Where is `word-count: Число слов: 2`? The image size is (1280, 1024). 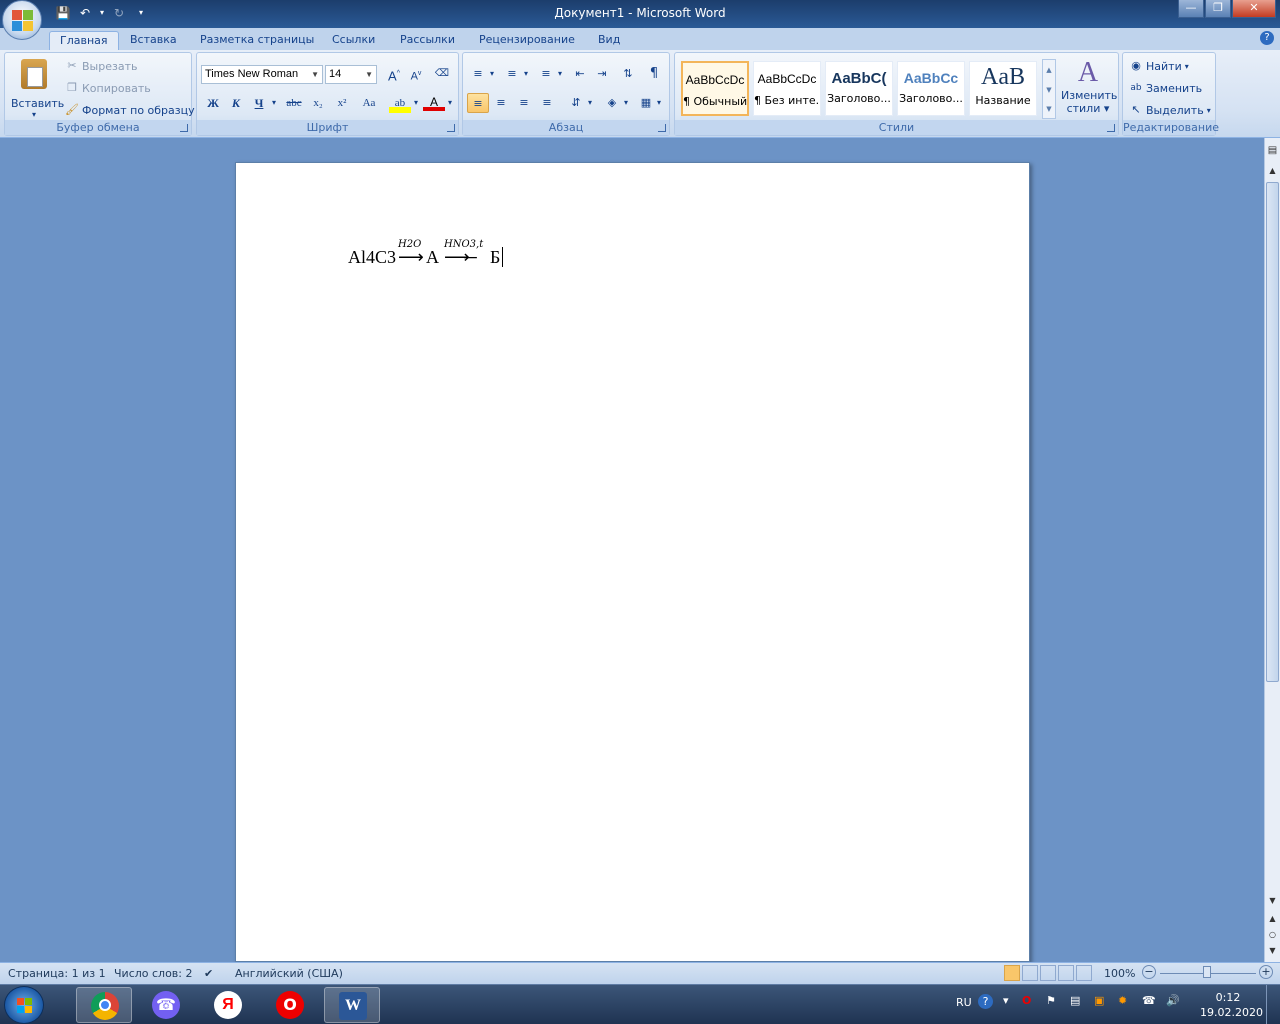 word-count: Число слов: 2 is located at coordinates (153, 973).